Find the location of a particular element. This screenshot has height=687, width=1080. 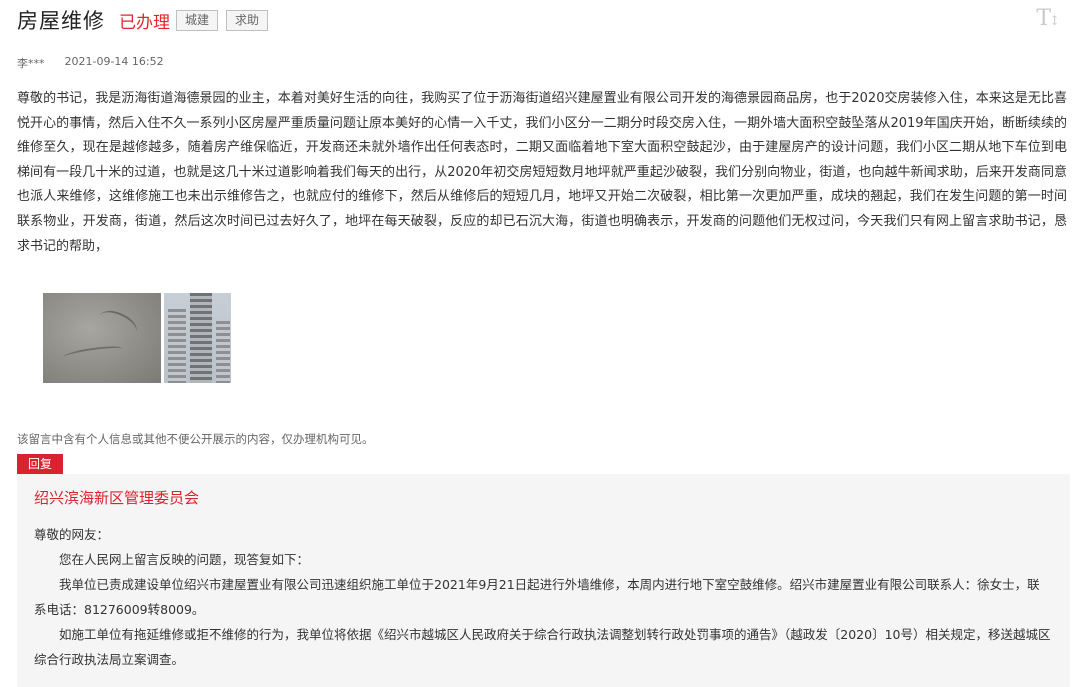

reply-org-name: 绍兴滨海新区管理委员会 is located at coordinates (117, 498).